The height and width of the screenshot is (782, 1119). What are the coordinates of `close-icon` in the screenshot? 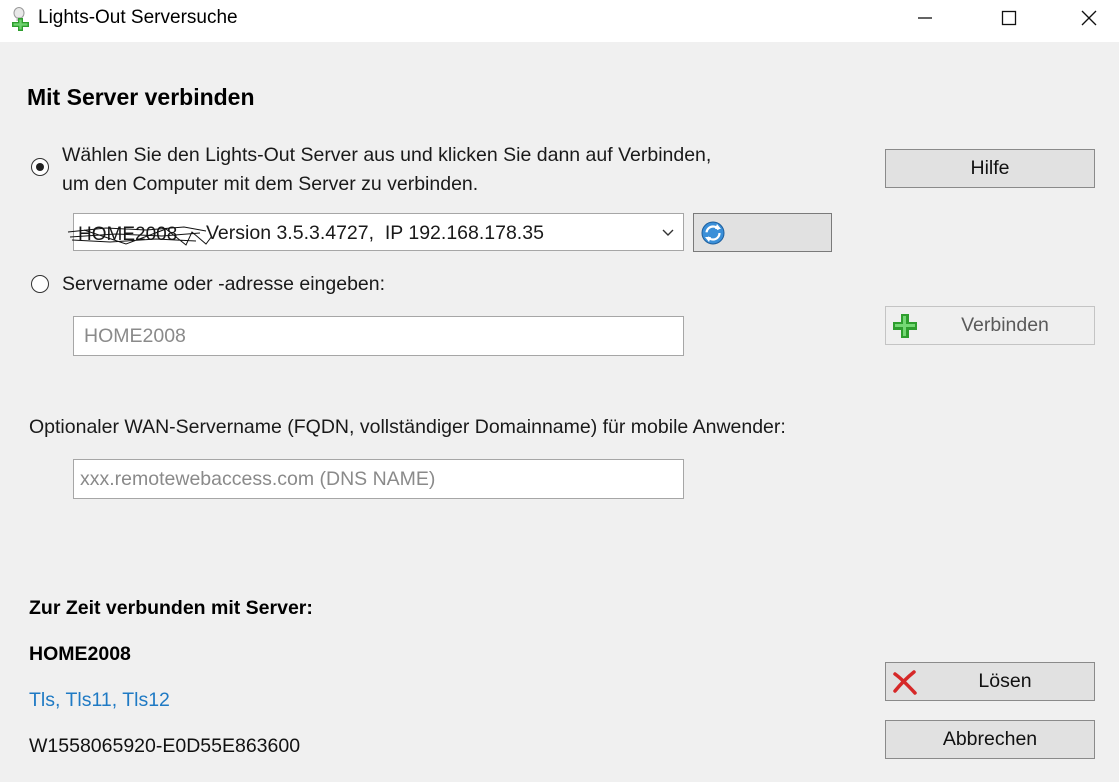 It's located at (1089, 18).